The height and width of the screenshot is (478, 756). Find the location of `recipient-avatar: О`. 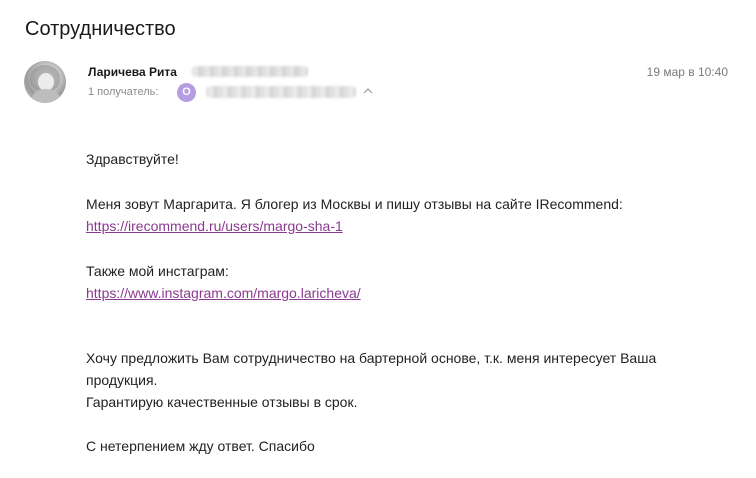

recipient-avatar: О is located at coordinates (186, 92).